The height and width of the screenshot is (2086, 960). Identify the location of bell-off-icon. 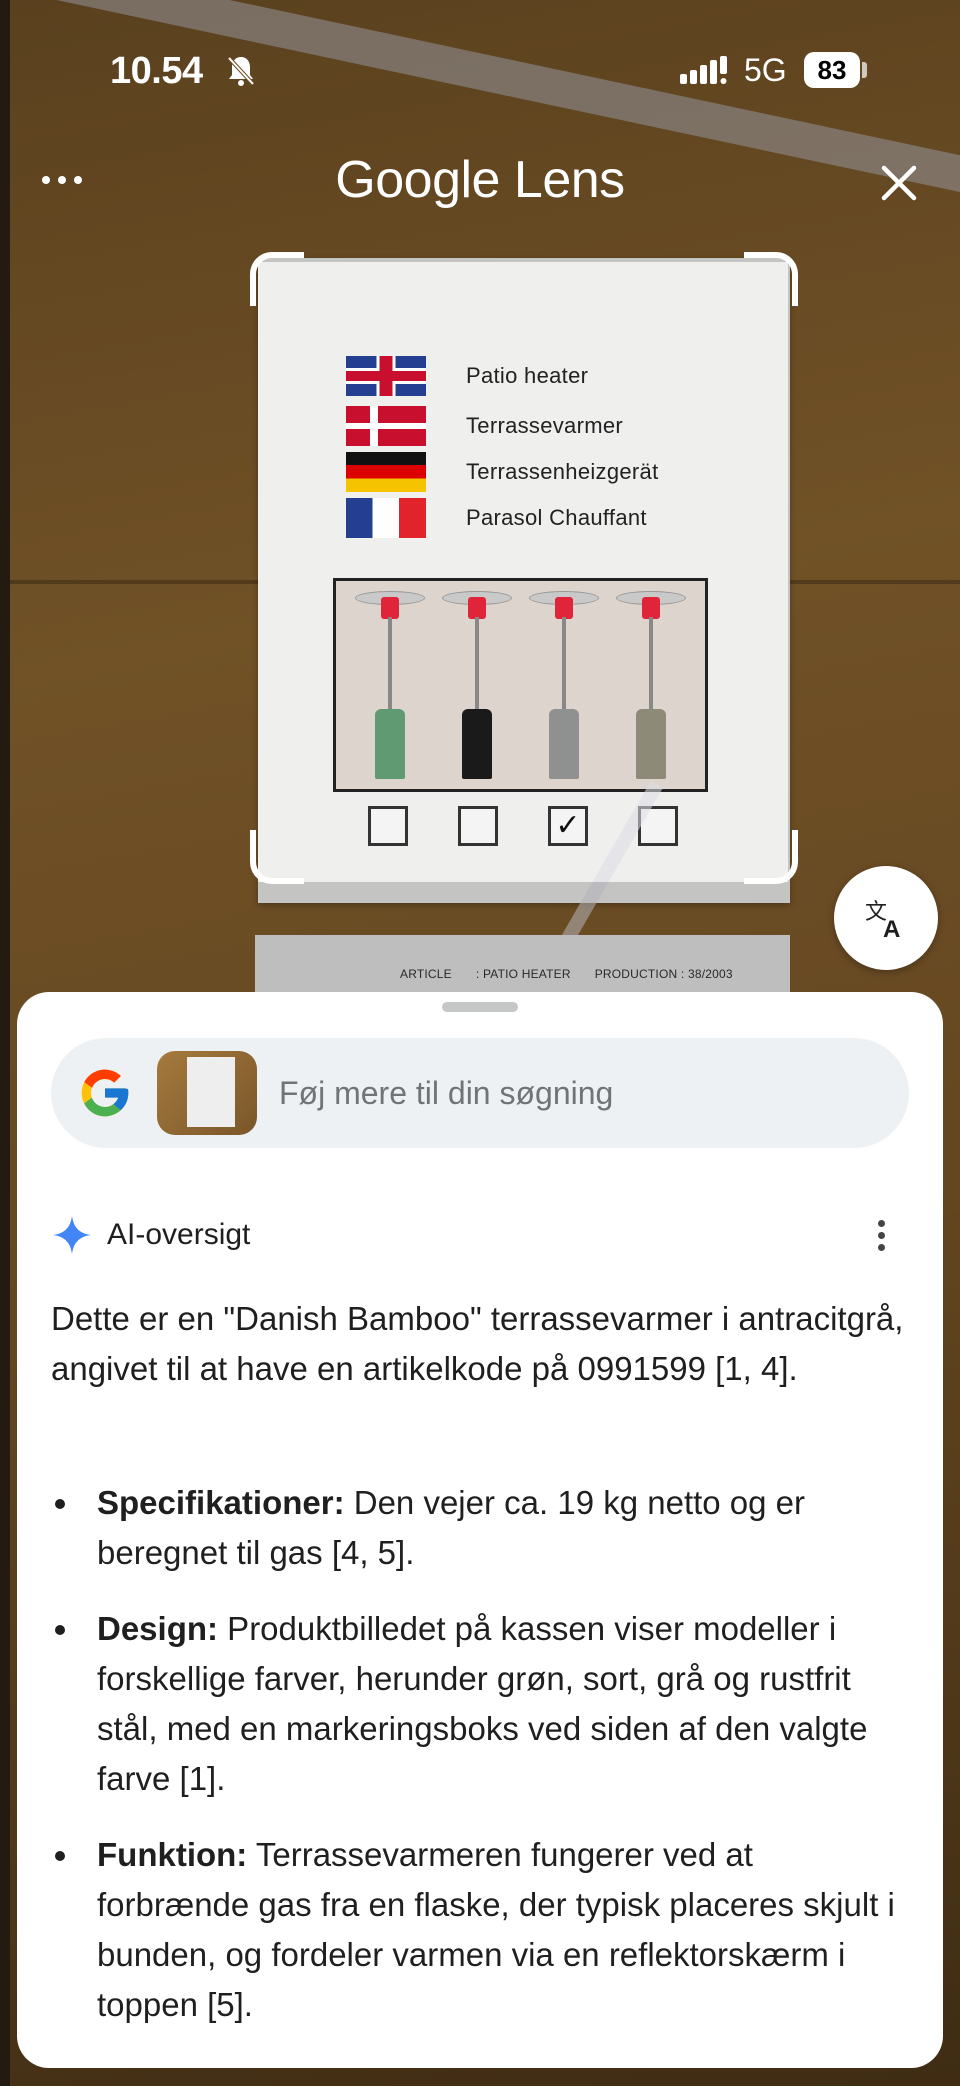
(241, 71).